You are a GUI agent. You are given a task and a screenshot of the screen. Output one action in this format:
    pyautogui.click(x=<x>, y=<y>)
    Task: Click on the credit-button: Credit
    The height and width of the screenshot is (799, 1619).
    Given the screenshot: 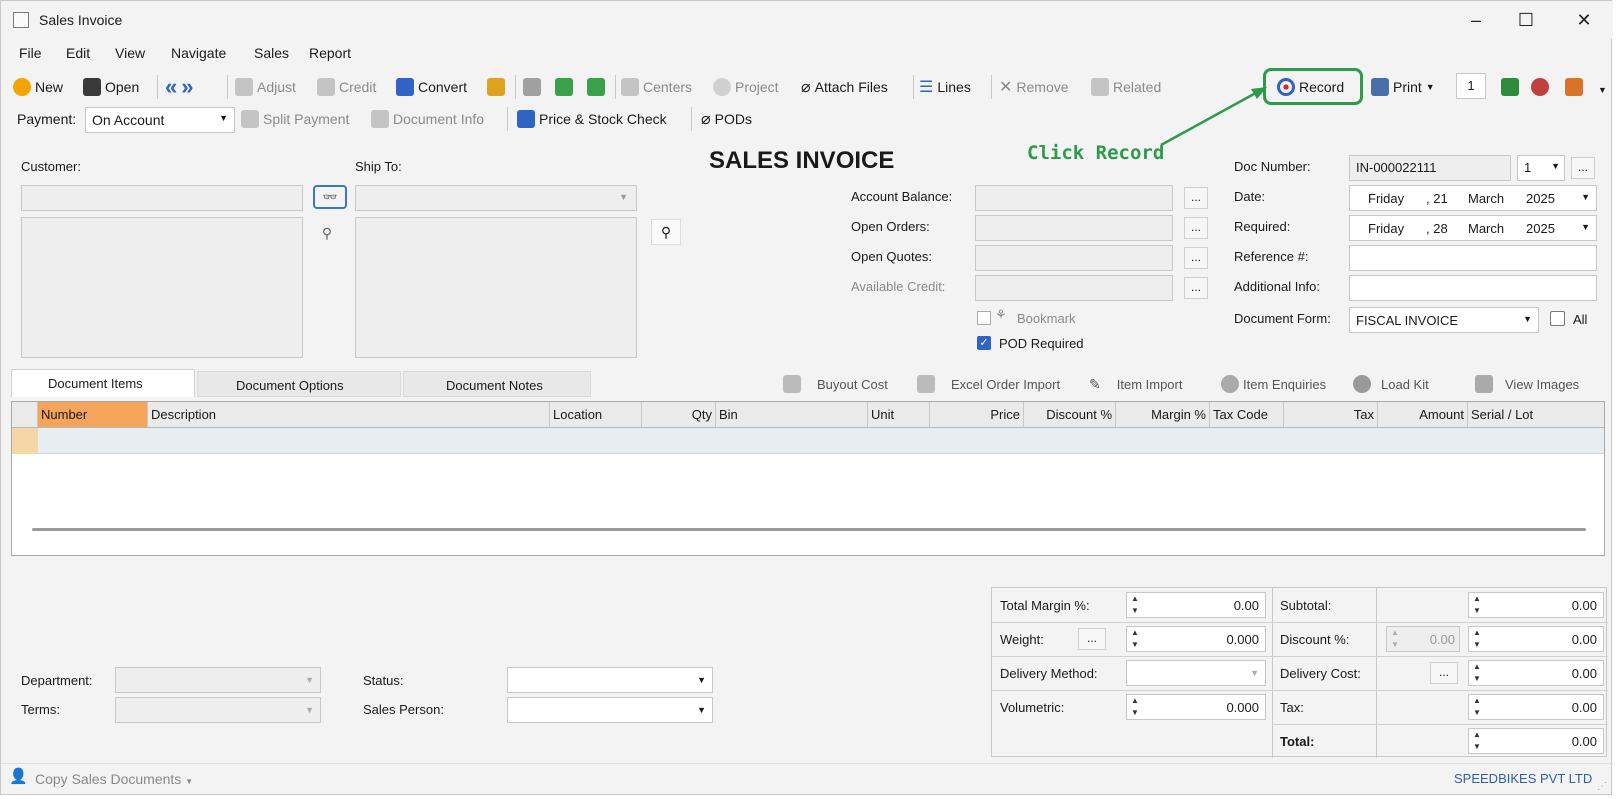 What is the action you would take?
    pyautogui.click(x=346, y=87)
    